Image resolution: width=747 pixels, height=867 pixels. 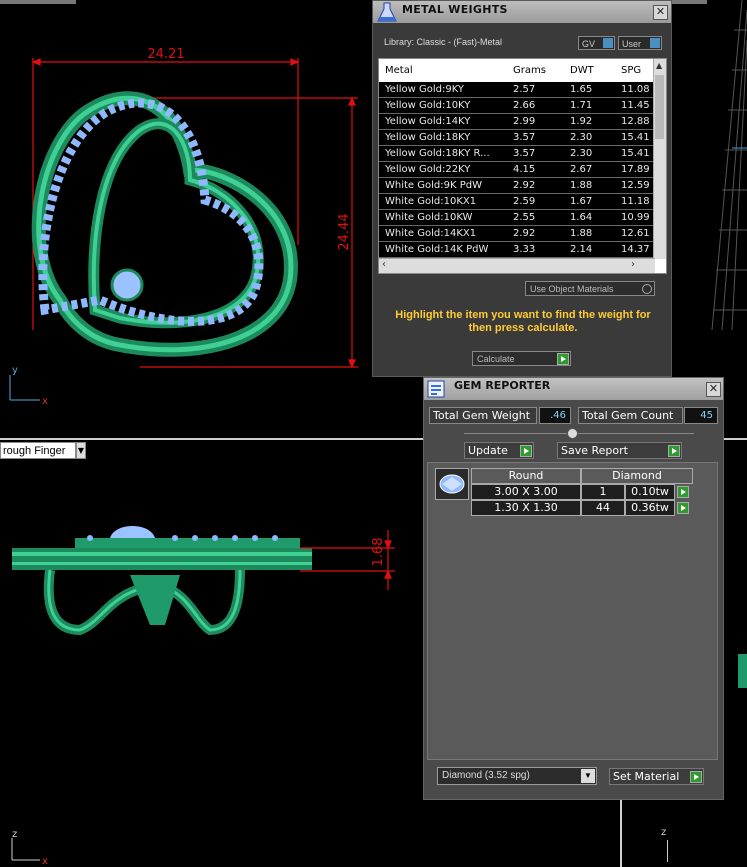 What do you see at coordinates (38, 2) in the screenshot?
I see `top-edge-toolbar` at bounding box center [38, 2].